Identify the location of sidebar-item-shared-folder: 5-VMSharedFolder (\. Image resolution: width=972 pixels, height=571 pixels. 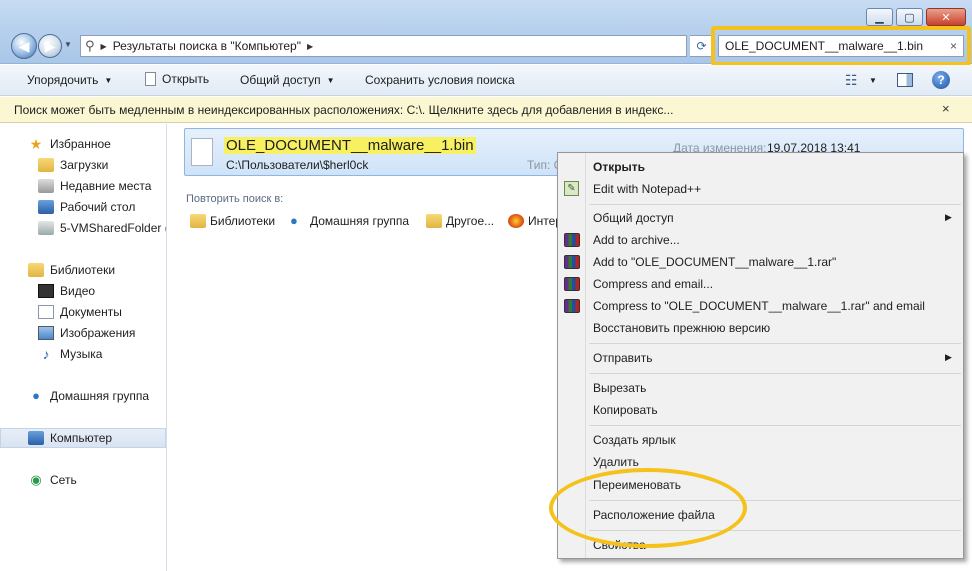
(83, 228).